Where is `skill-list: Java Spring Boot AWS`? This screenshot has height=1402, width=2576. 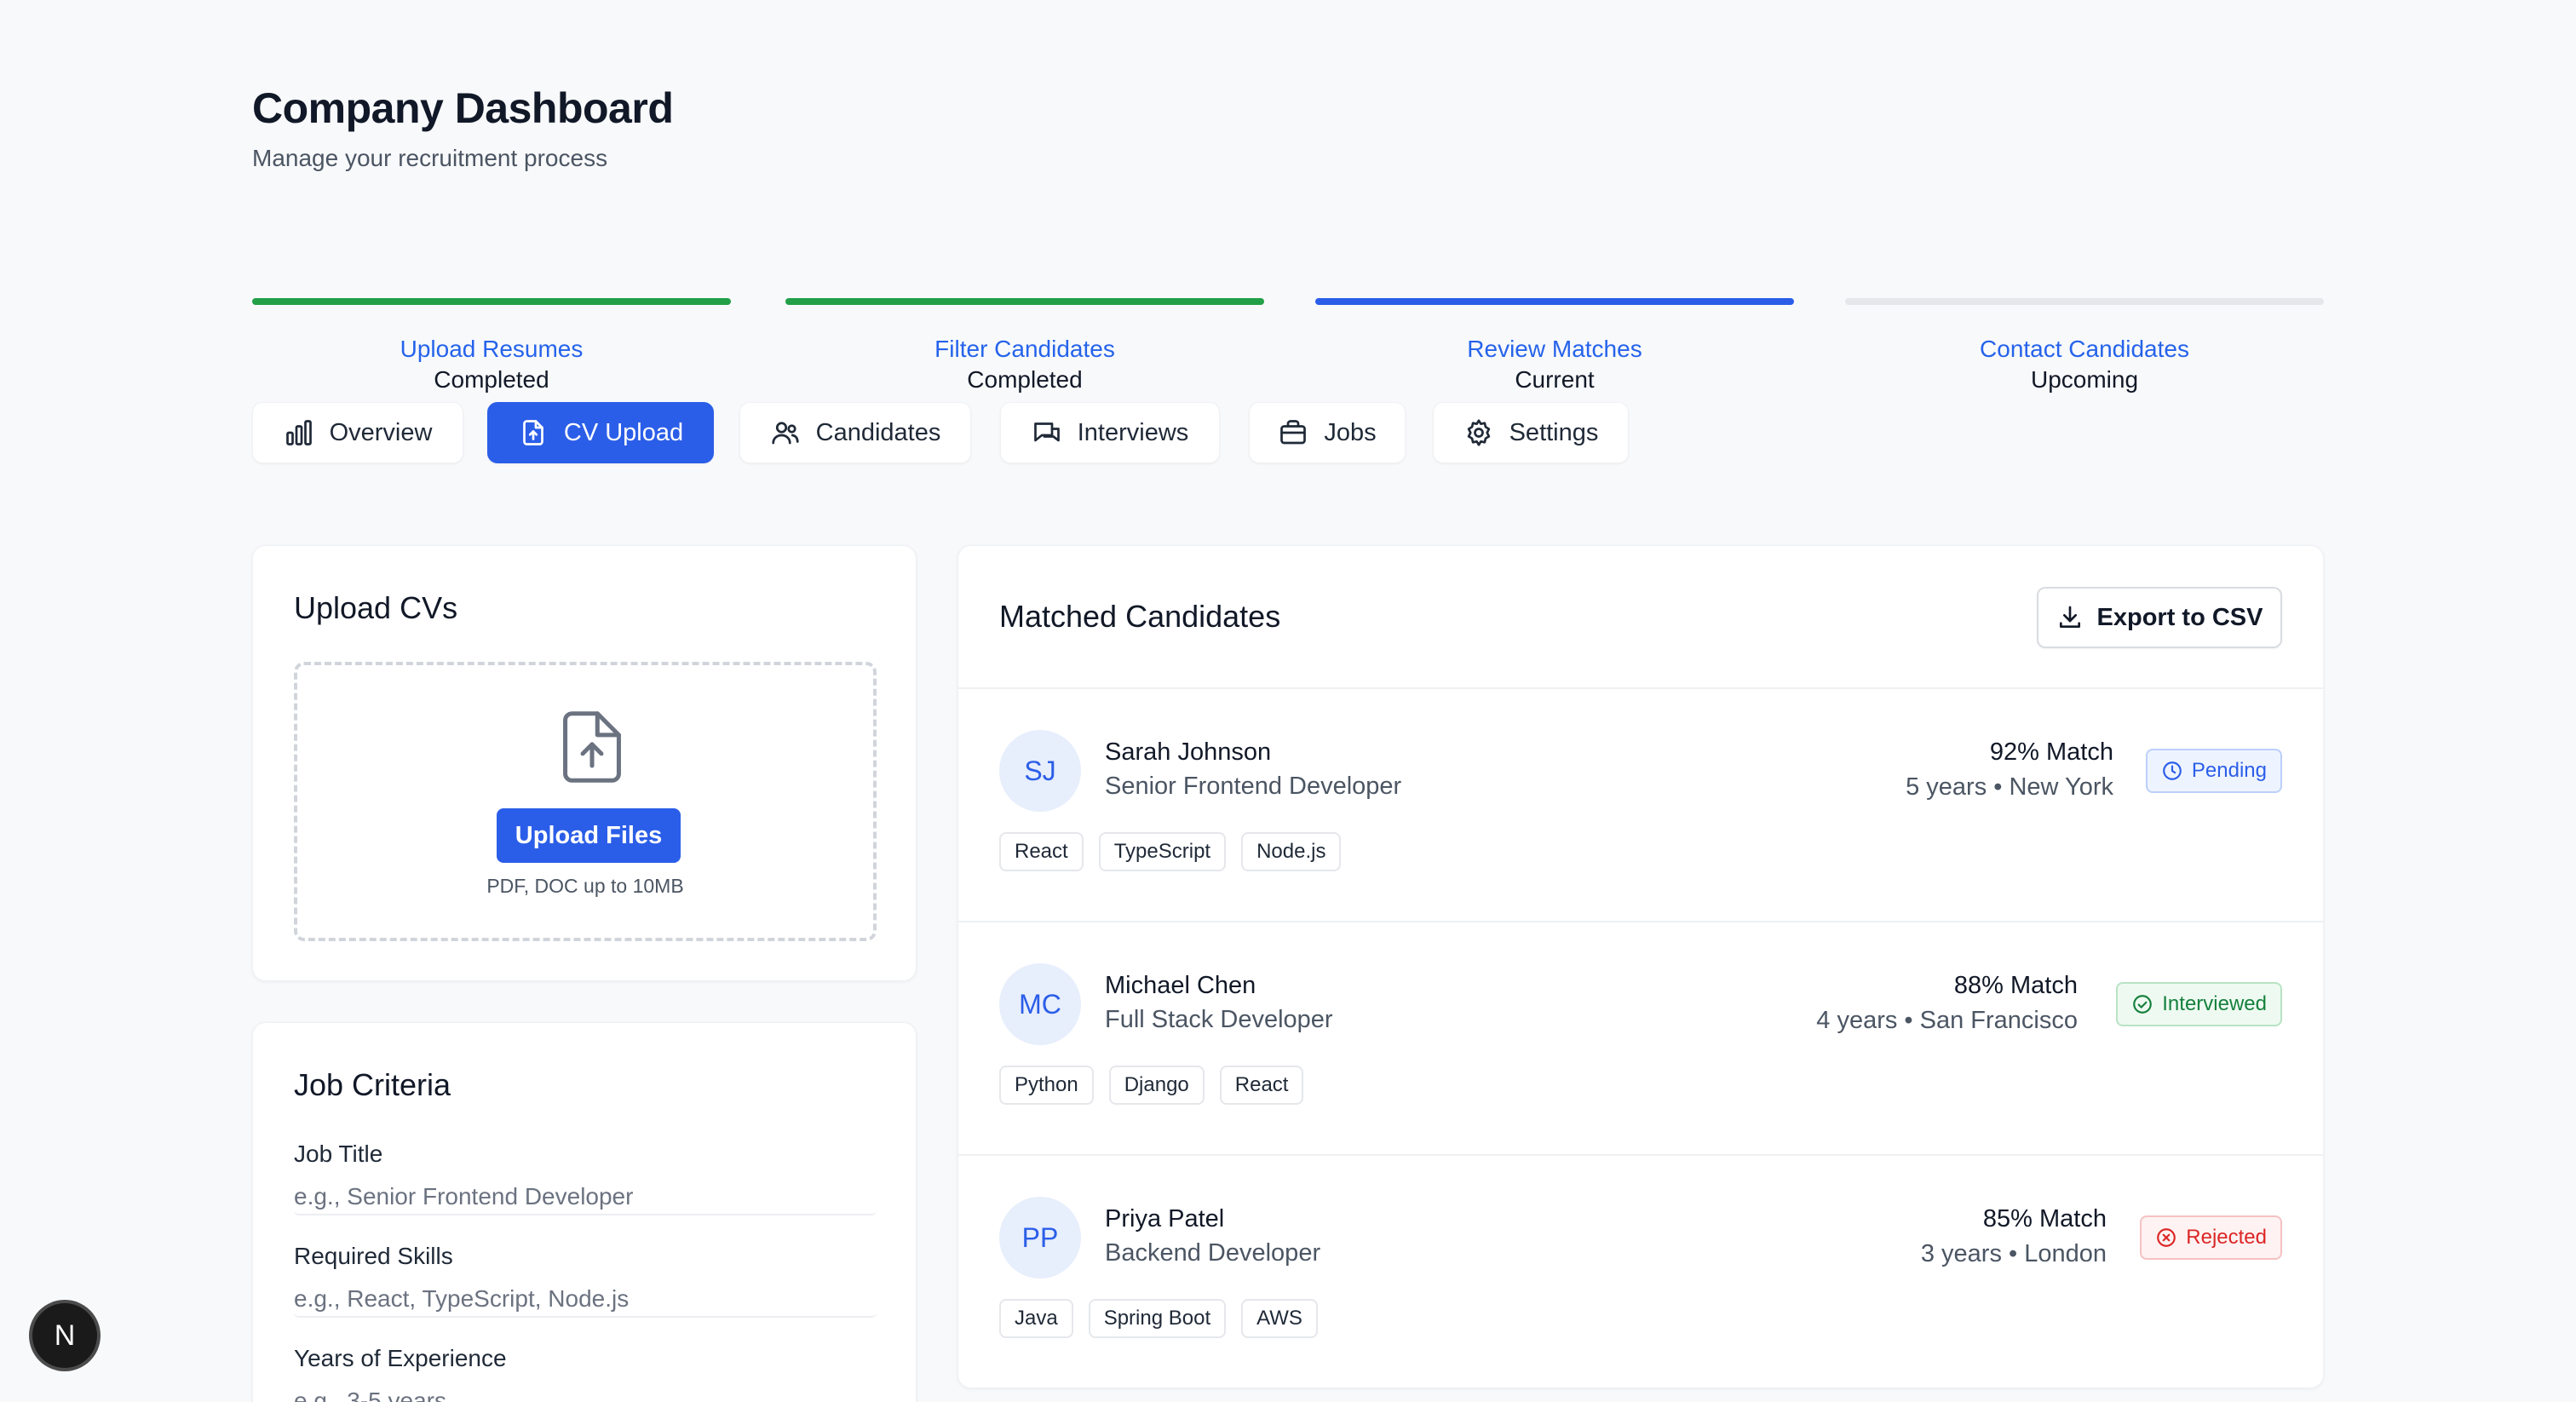
skill-list: Java Spring Boot AWS is located at coordinates (1158, 1318).